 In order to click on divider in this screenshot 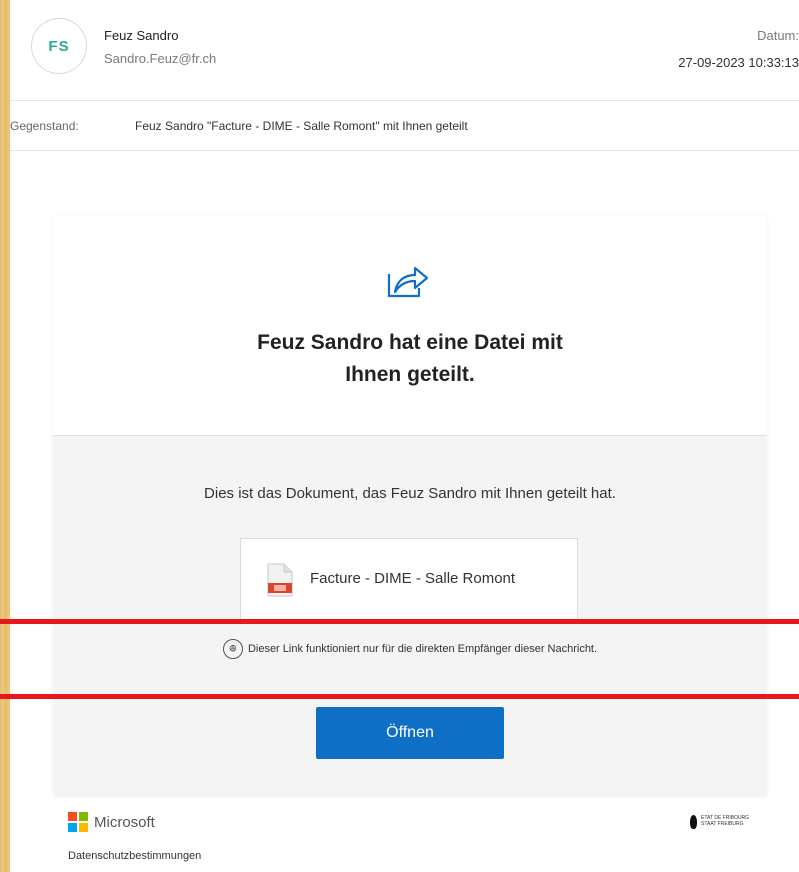, I will do `click(404, 150)`.